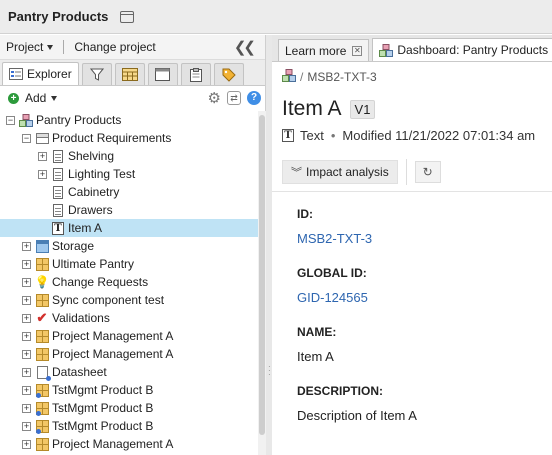  What do you see at coordinates (129, 246) in the screenshot?
I see `tree-node: + Storage` at bounding box center [129, 246].